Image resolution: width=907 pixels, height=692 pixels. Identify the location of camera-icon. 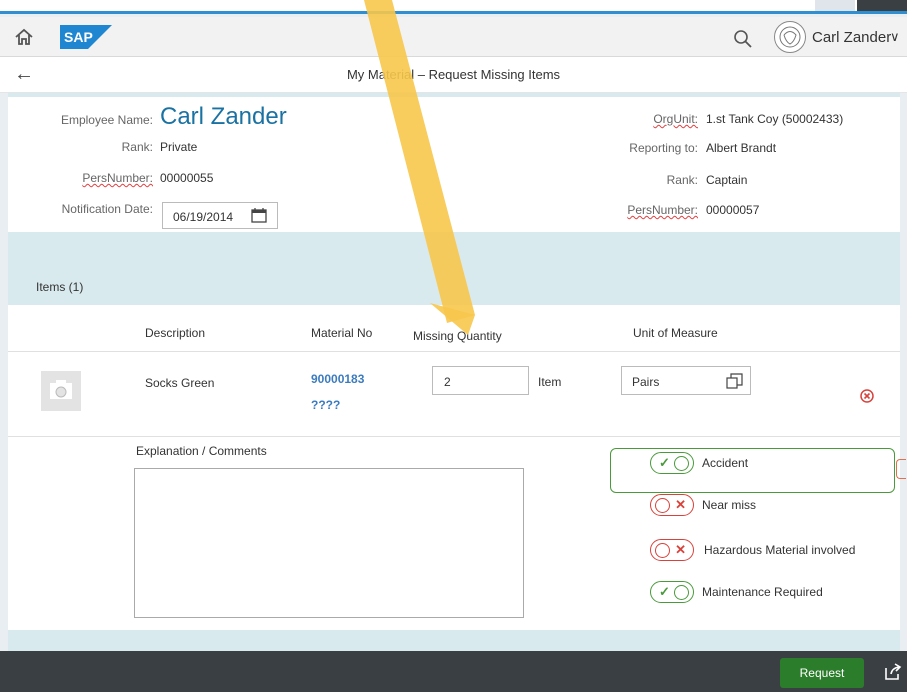
(61, 391).